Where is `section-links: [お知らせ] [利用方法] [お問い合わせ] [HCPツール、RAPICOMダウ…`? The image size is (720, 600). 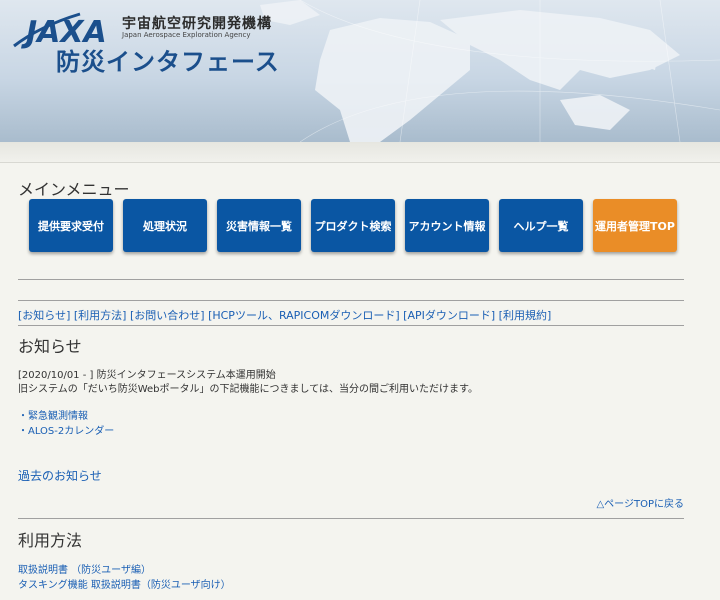
section-links: [お知らせ] [利用方法] [お問い合わせ] [HCPツール、RAPICOMダウ… is located at coordinates (284, 315).